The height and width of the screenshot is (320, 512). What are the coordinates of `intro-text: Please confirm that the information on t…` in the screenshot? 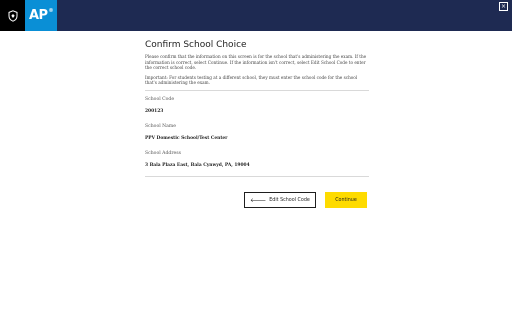 It's located at (256, 62).